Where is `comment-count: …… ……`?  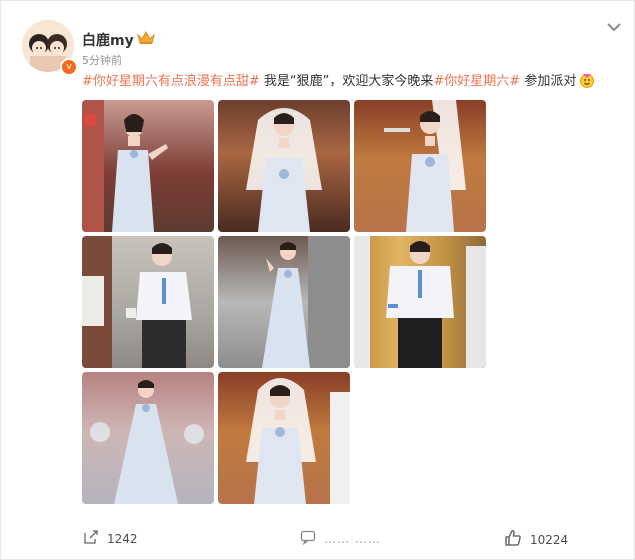
comment-count: …… …… is located at coordinates (352, 538).